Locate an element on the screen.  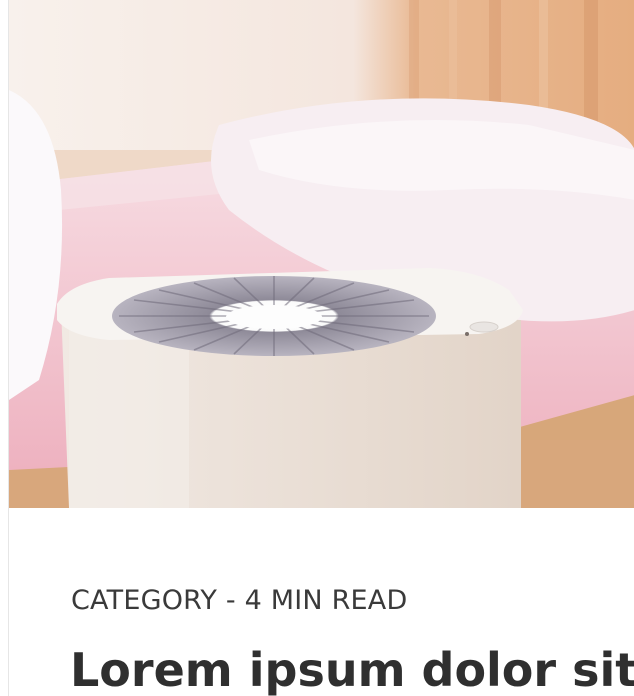
article-title: Lorem ipsum dolor sit a is located at coordinates (352, 669).